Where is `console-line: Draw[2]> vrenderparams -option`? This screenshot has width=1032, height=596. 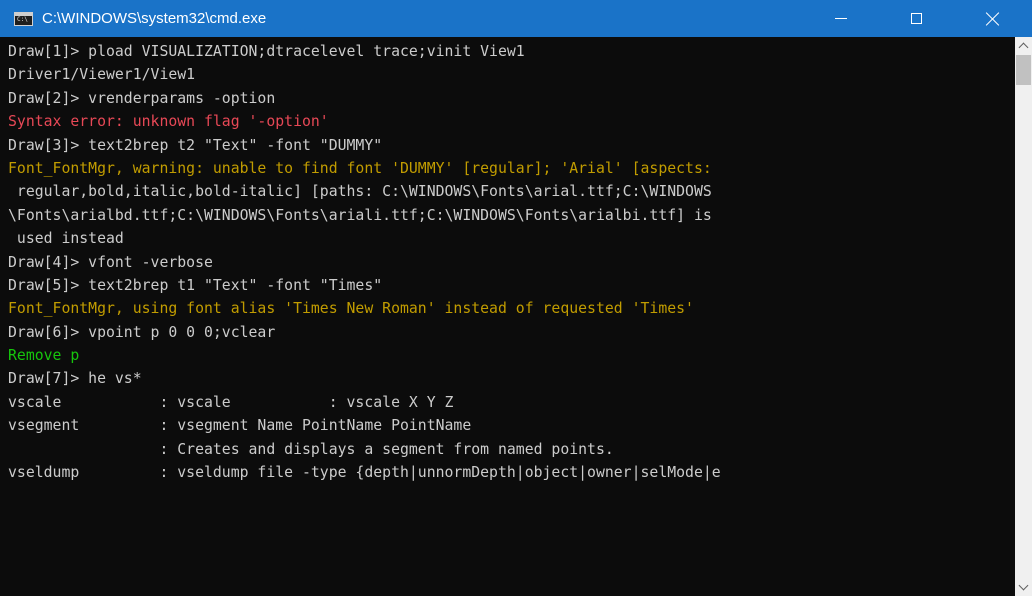 console-line: Draw[2]> vrenderparams -option is located at coordinates (142, 98).